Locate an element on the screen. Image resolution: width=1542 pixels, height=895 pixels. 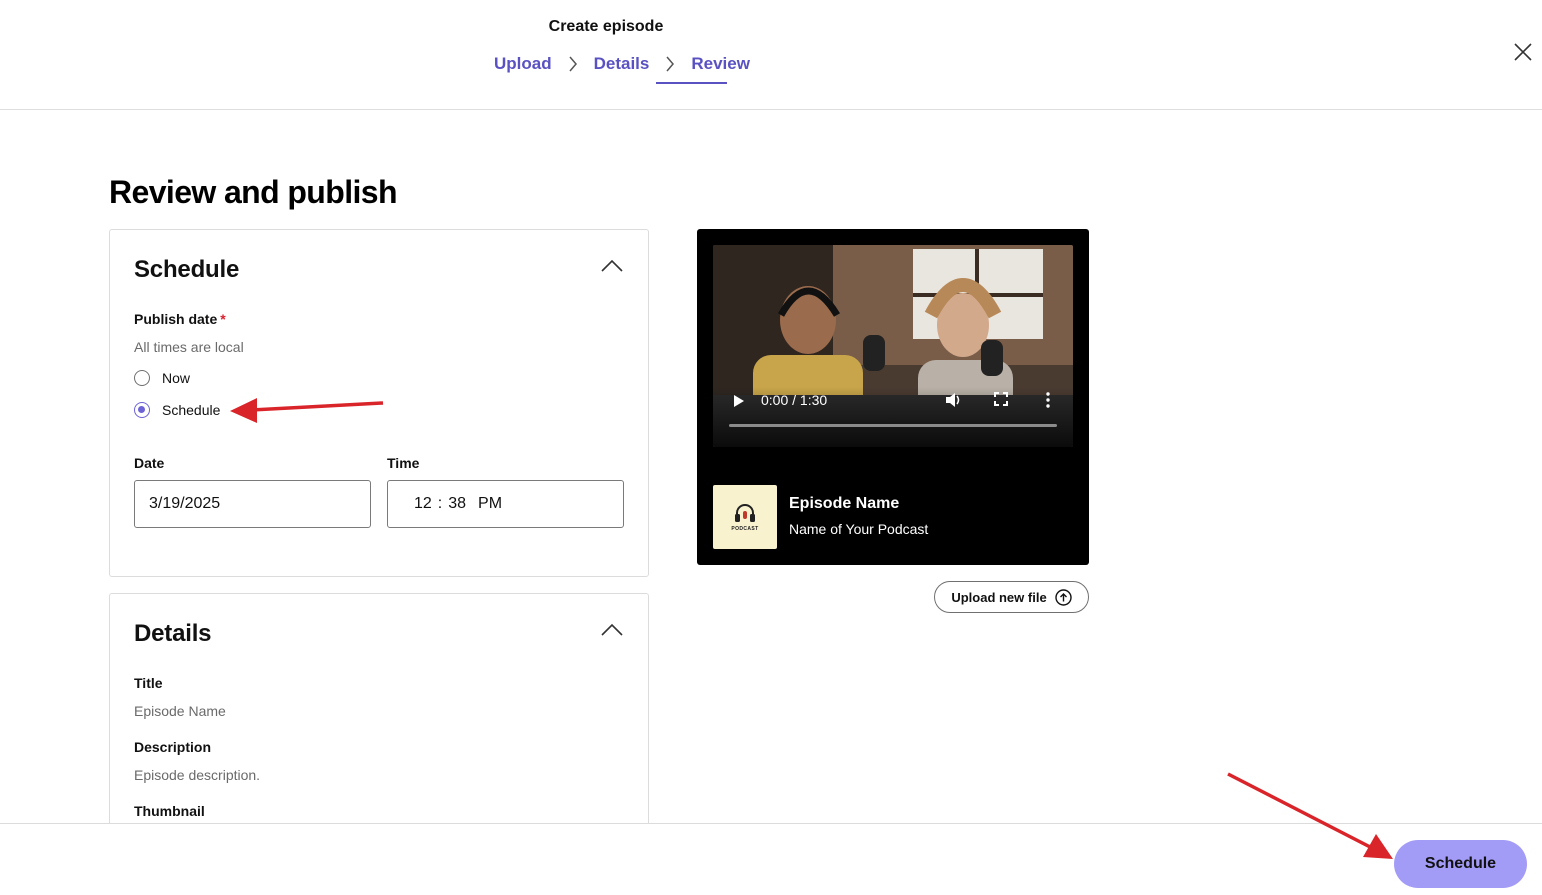
schedule-heading: Schedule is located at coordinates (187, 269).